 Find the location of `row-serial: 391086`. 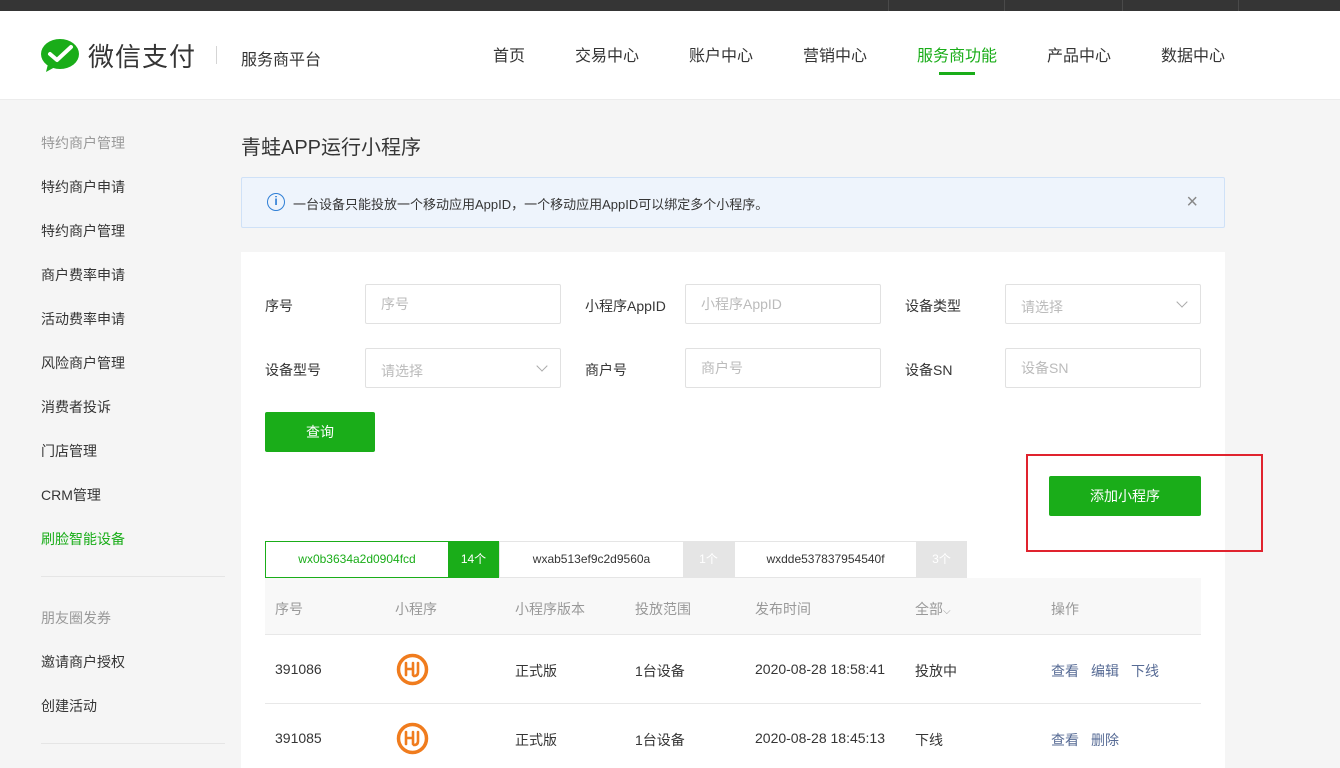

row-serial: 391086 is located at coordinates (298, 669).